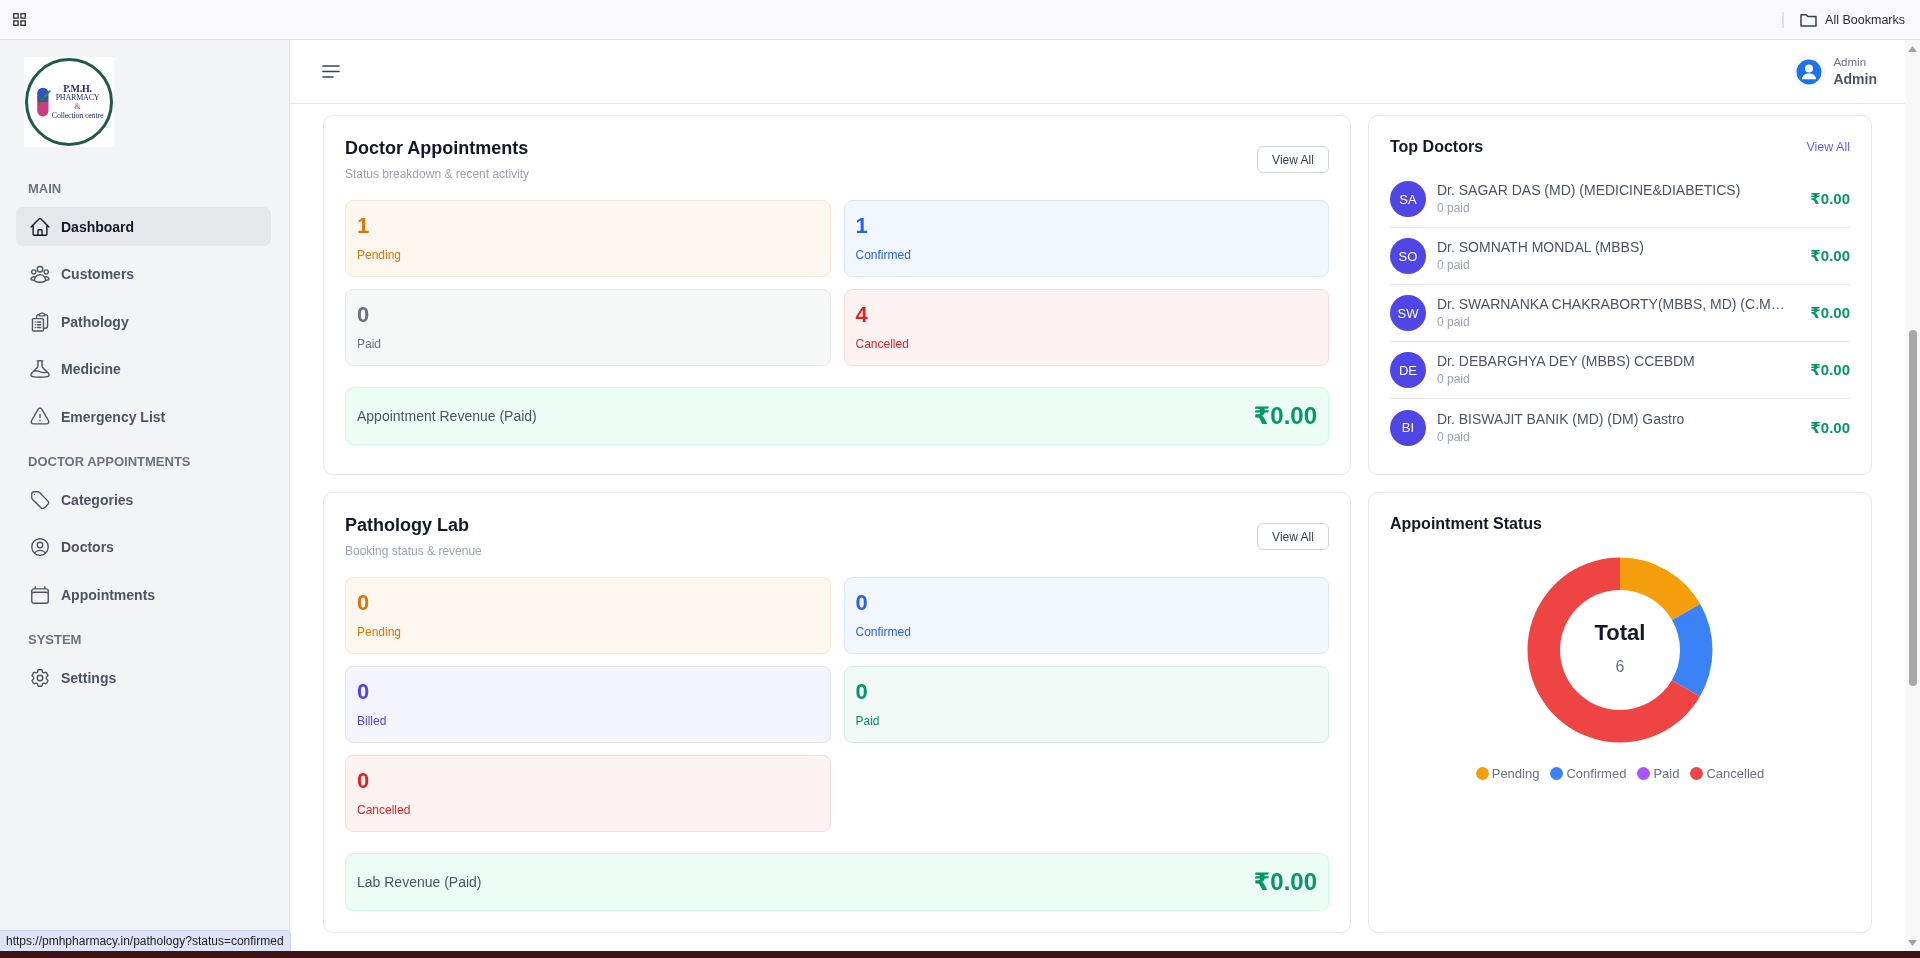 The image size is (1920, 958). Describe the element at coordinates (143, 321) in the screenshot. I see `sidebar-item: Pathology` at that location.